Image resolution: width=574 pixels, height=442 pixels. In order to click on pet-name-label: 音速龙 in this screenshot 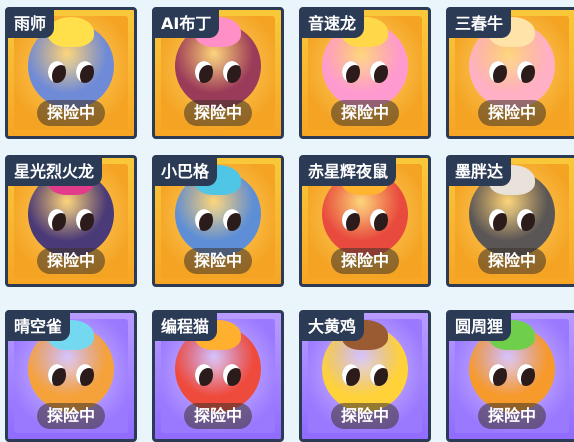, I will do `click(333, 24)`.